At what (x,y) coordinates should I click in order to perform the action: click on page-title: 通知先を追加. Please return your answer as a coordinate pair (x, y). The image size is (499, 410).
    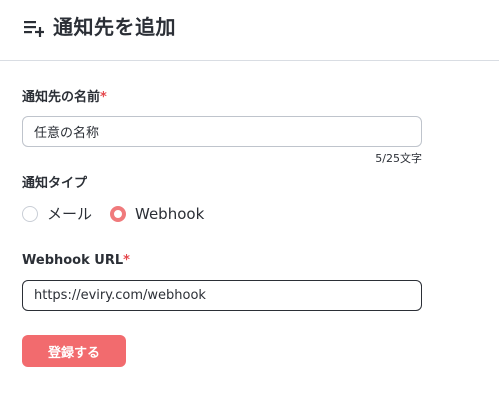
    Looking at the image, I should click on (114, 27).